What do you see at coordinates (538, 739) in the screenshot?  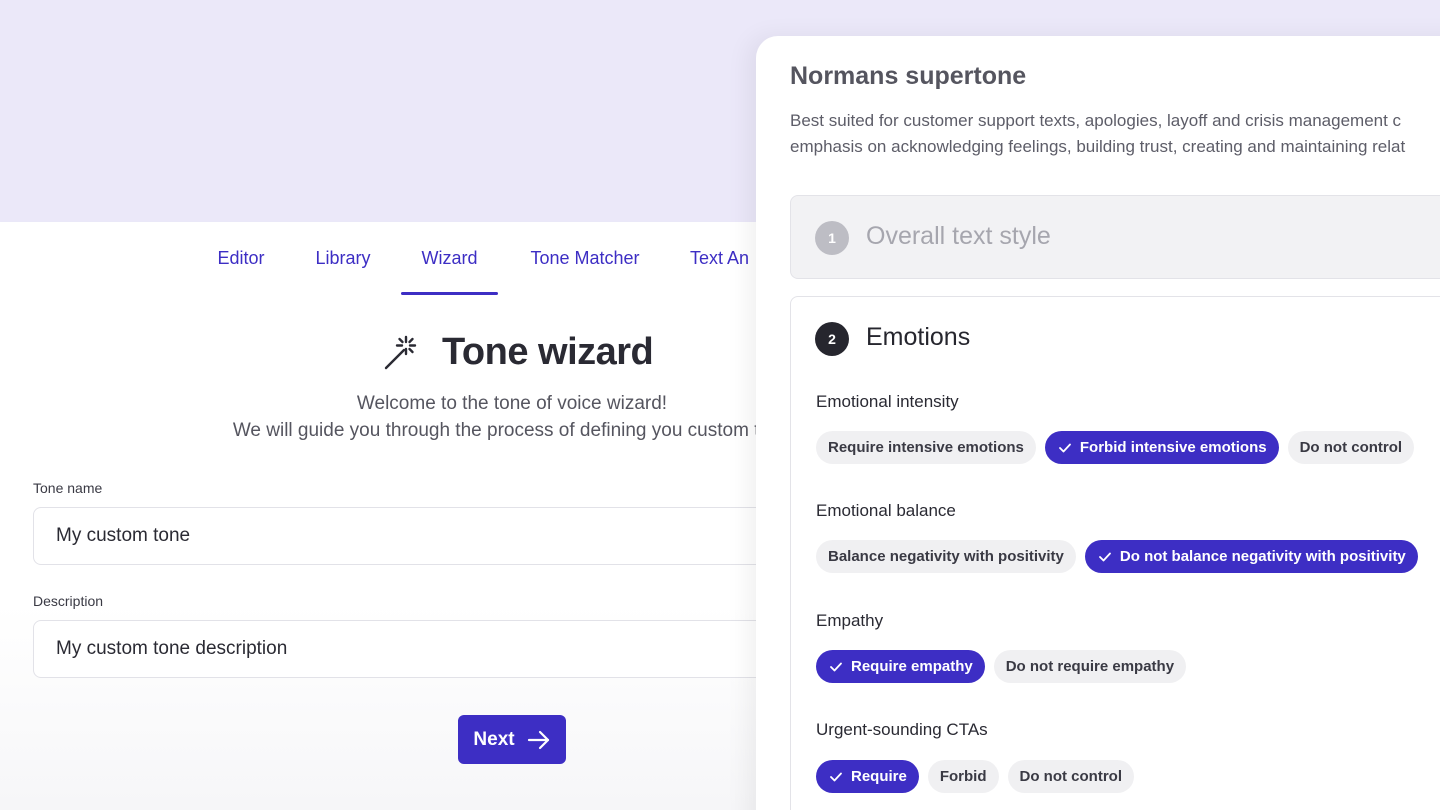 I see `arrow-right-icon` at bounding box center [538, 739].